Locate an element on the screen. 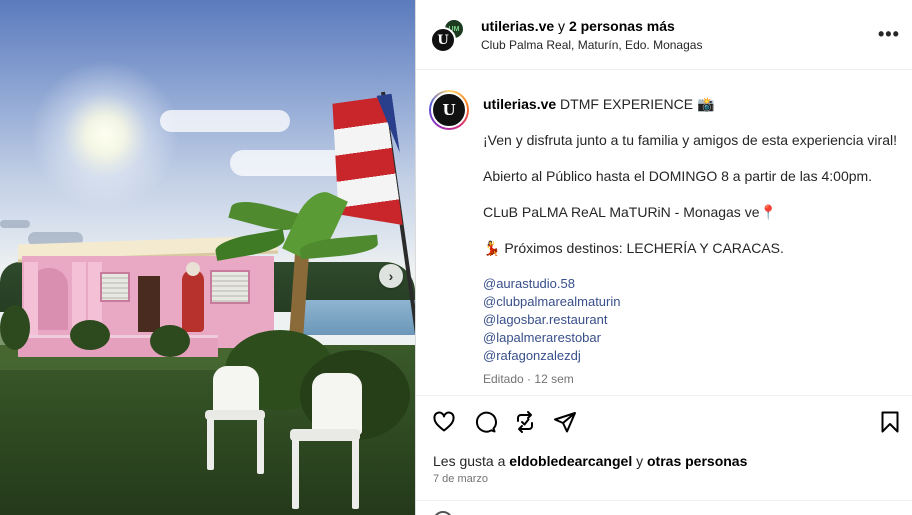 The height and width of the screenshot is (515, 912). avatar: U is located at coordinates (443, 40).